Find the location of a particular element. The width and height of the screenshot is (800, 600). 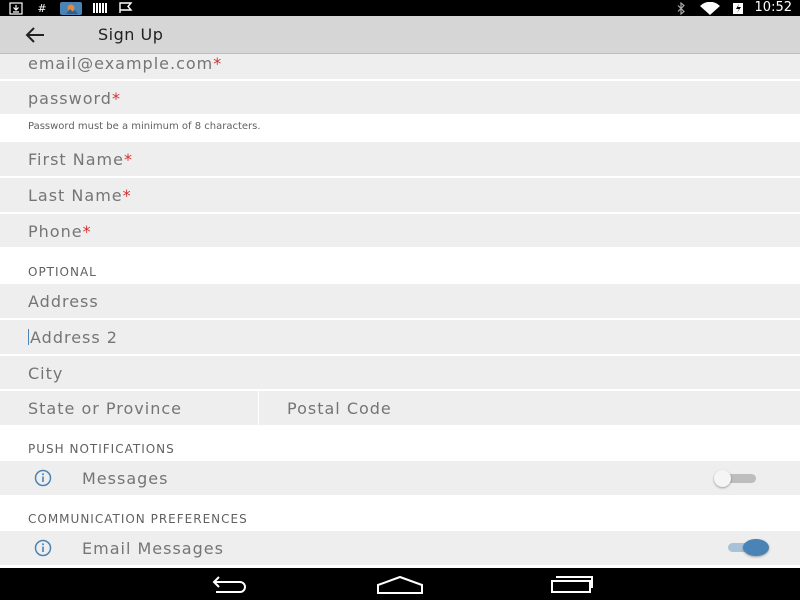

email-messages-switch is located at coordinates (749, 547).